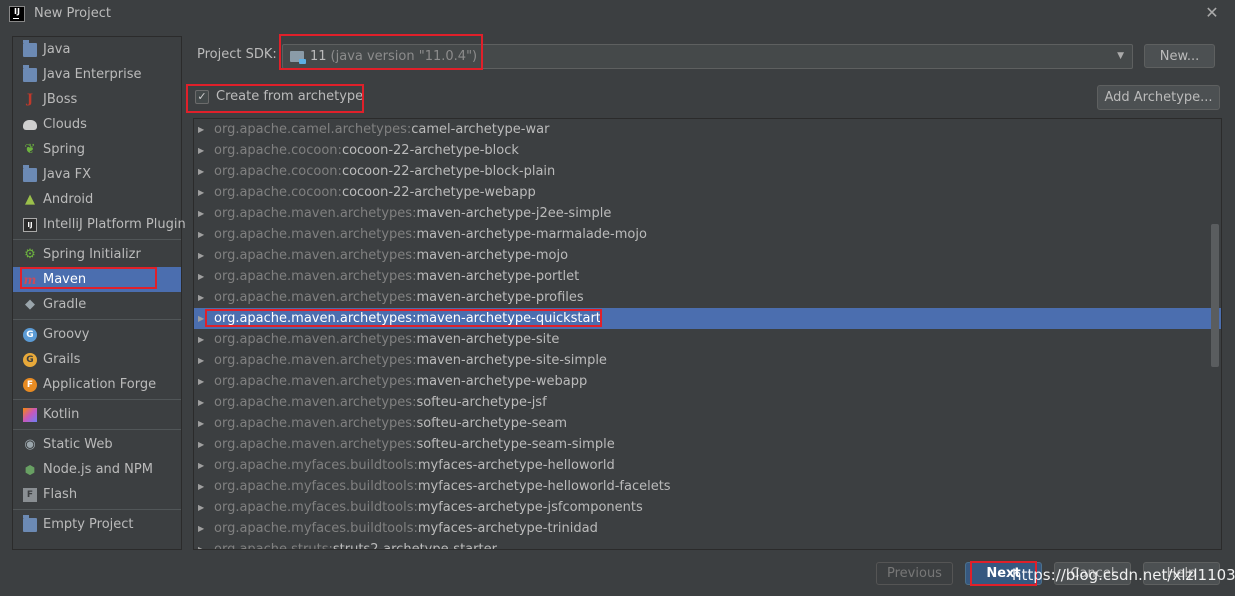 This screenshot has height=596, width=1235. Describe the element at coordinates (97, 149) in the screenshot. I see `sidebar-item-spring: ❦ Spring` at that location.